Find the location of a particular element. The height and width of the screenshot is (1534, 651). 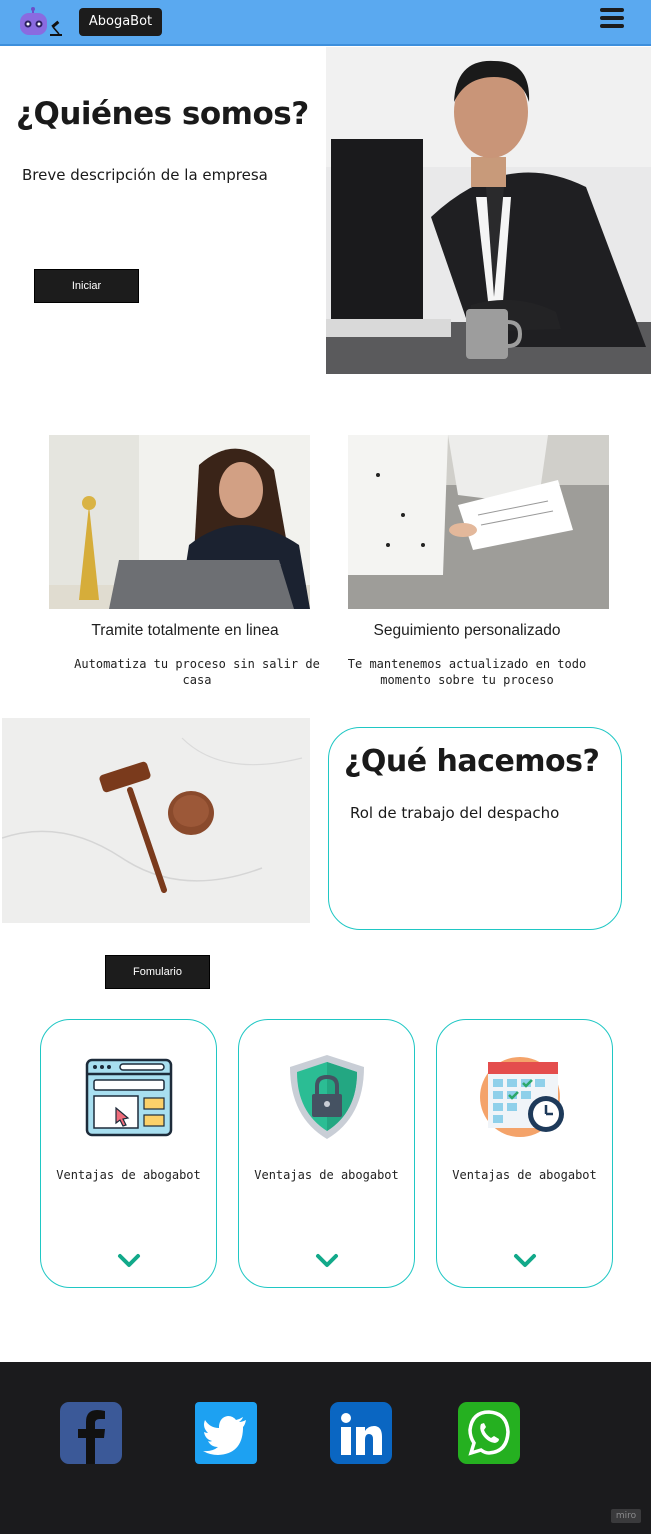

form-button: Fomulario is located at coordinates (157, 972).